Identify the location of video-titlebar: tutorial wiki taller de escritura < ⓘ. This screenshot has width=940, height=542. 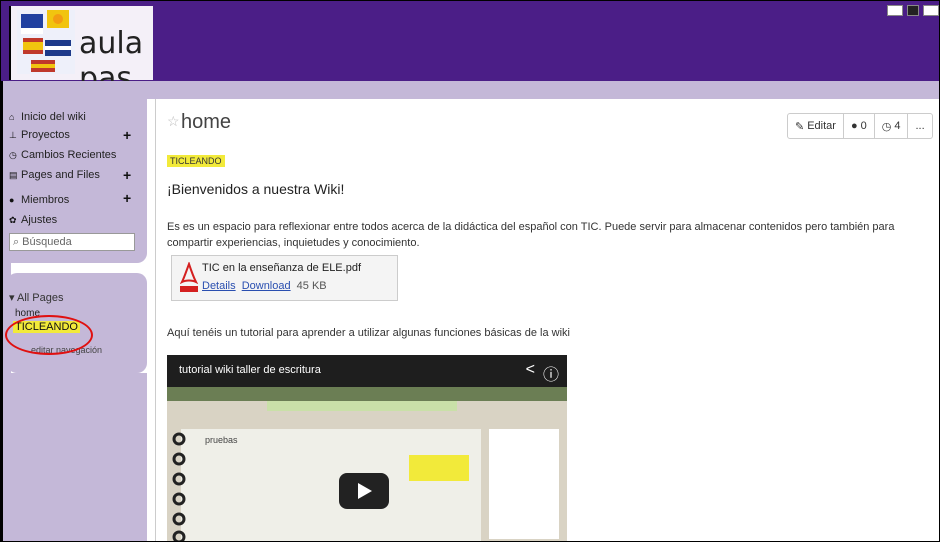
(367, 371).